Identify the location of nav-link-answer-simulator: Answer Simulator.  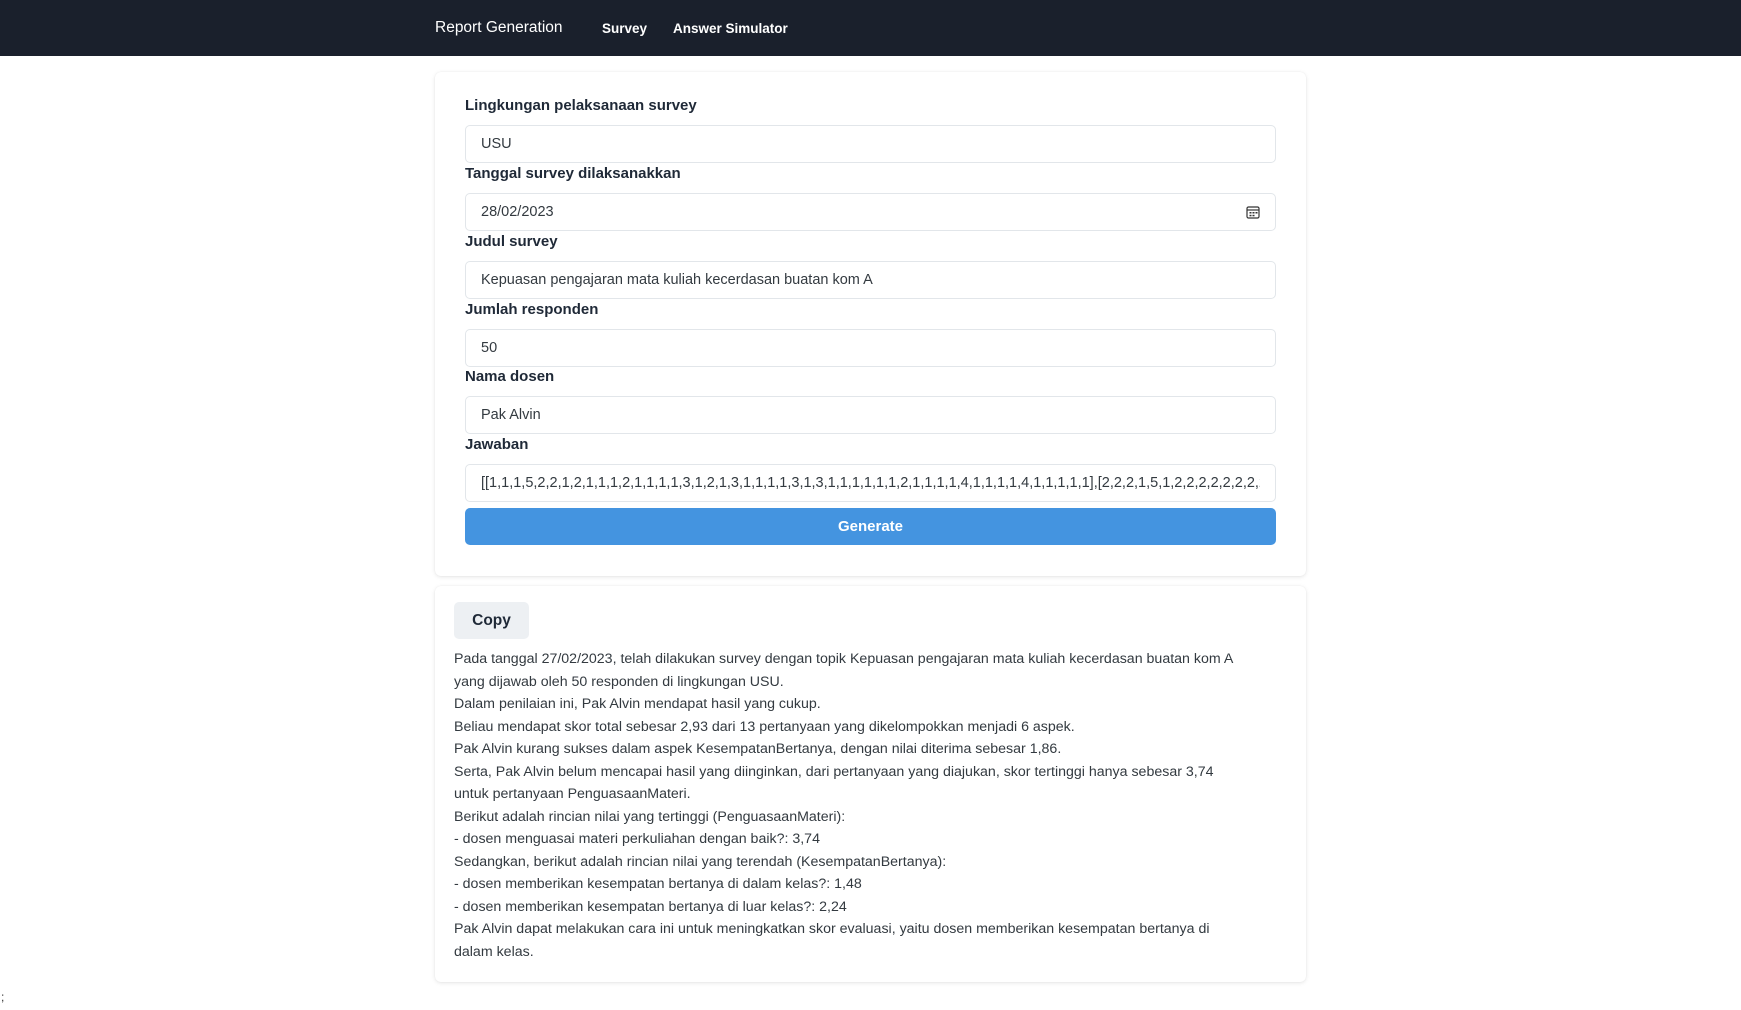
(730, 28).